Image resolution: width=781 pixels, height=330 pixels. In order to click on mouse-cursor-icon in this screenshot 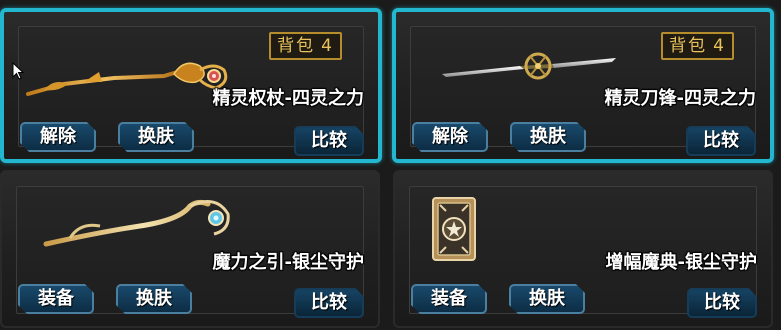, I will do `click(18, 71)`.